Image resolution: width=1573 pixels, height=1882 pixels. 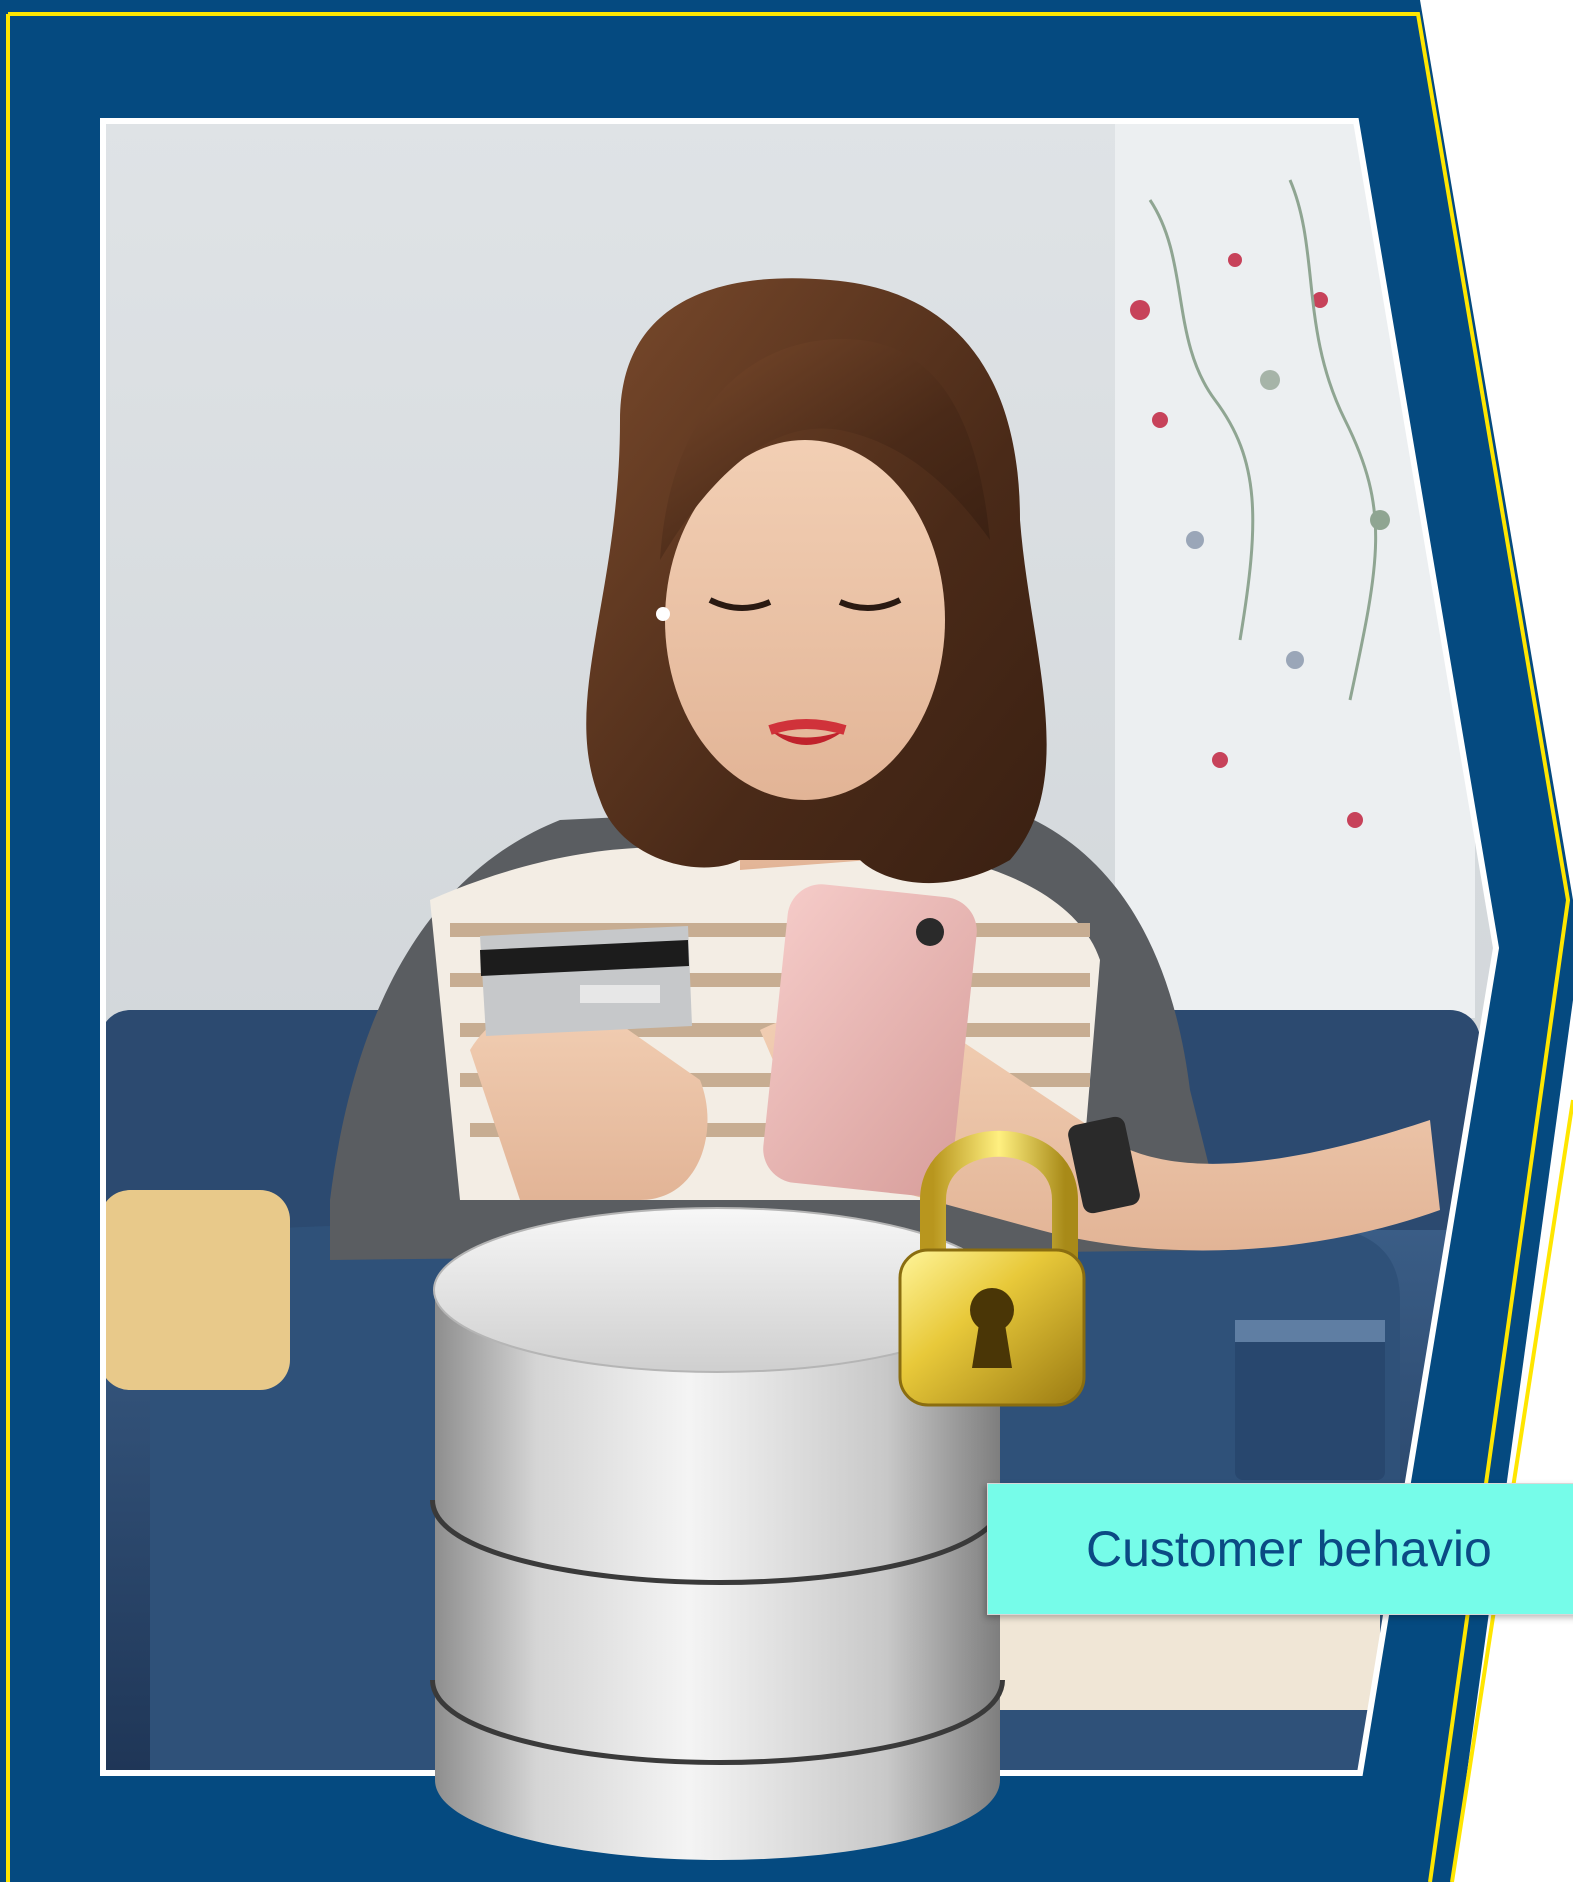 I want to click on credit-card, so click(x=586, y=981).